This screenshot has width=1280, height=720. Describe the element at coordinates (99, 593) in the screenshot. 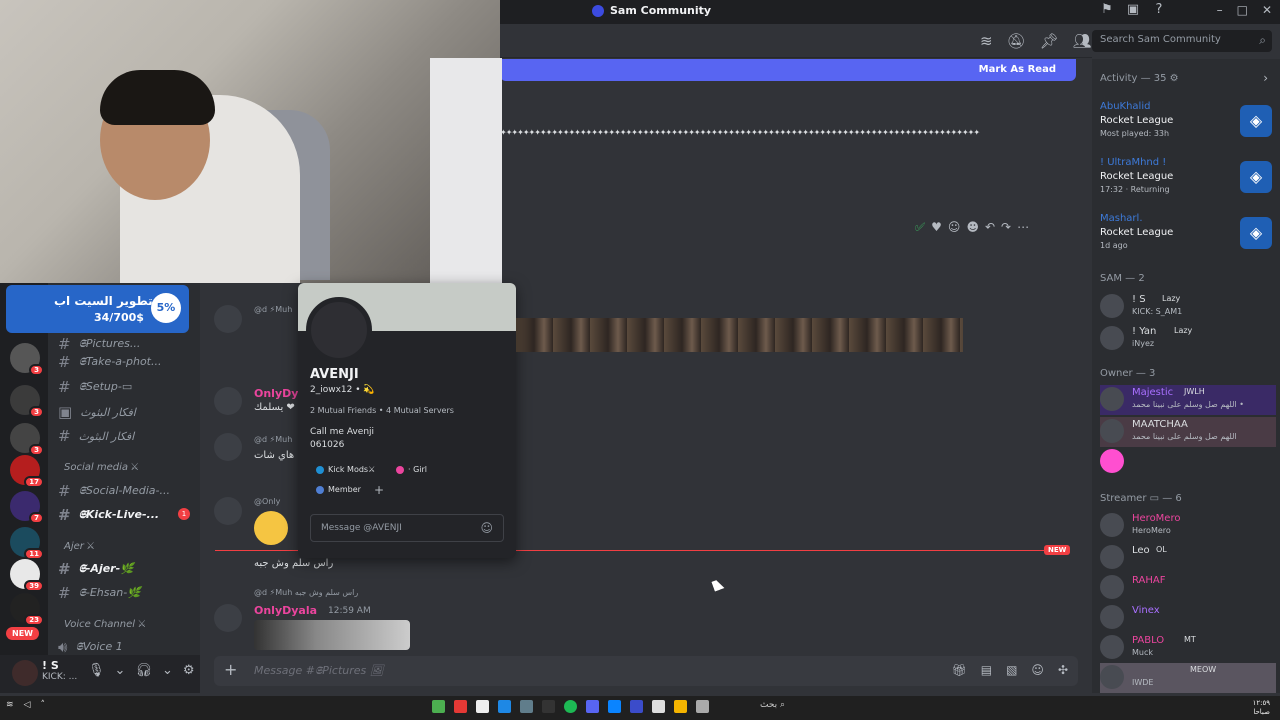

I see `channel-item: # 𝕾-Ehsan-🌿` at that location.